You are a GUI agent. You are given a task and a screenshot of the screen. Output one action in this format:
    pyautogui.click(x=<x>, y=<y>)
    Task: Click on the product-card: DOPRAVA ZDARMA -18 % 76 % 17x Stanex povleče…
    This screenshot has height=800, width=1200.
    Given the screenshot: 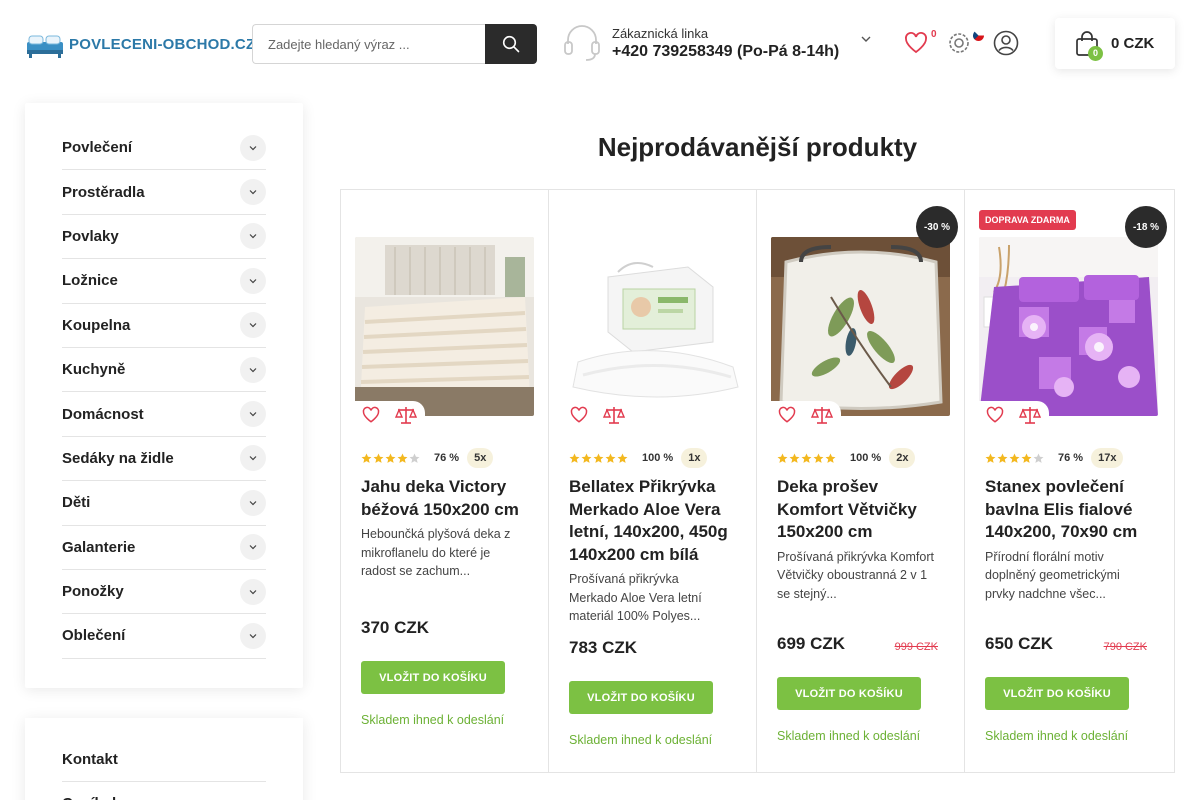 What is the action you would take?
    pyautogui.click(x=1069, y=481)
    